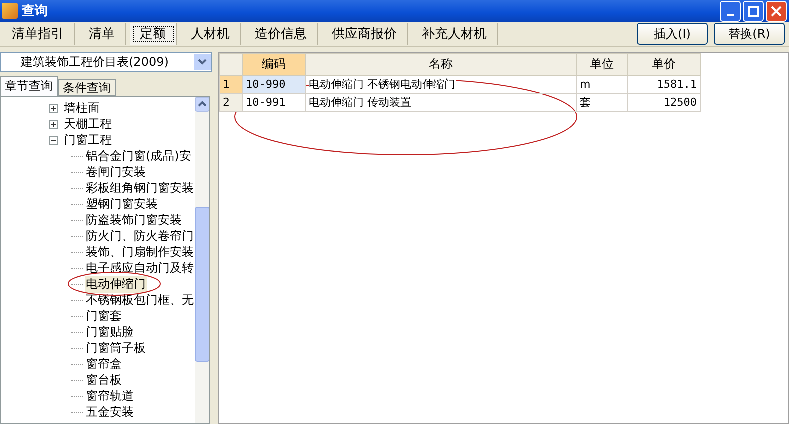 The height and width of the screenshot is (424, 789). What do you see at coordinates (274, 85) in the screenshot?
I see `table-cell: 10-990` at bounding box center [274, 85].